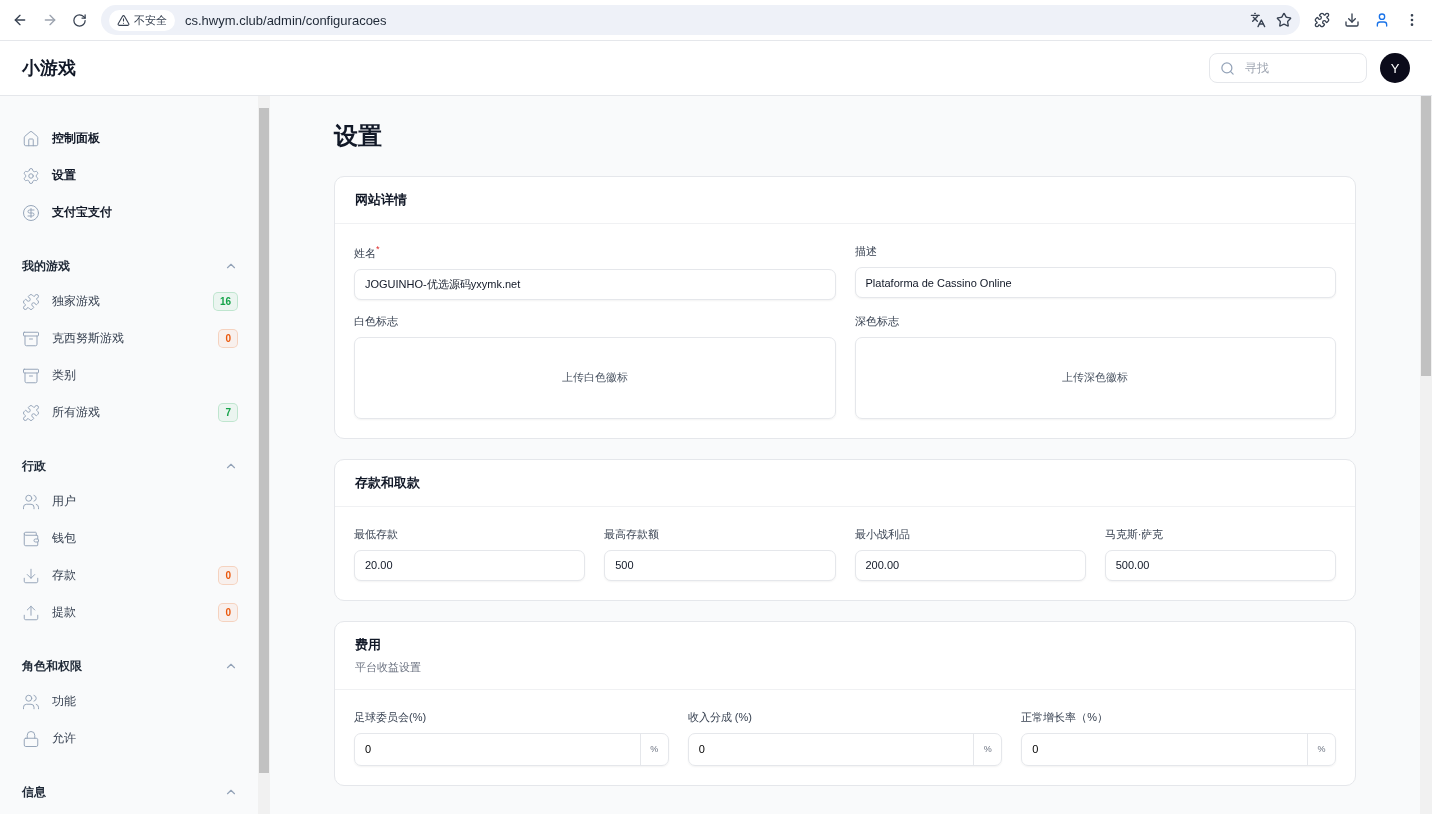 The height and width of the screenshot is (814, 1432). I want to click on sidebar-item: 允许, so click(140, 738).